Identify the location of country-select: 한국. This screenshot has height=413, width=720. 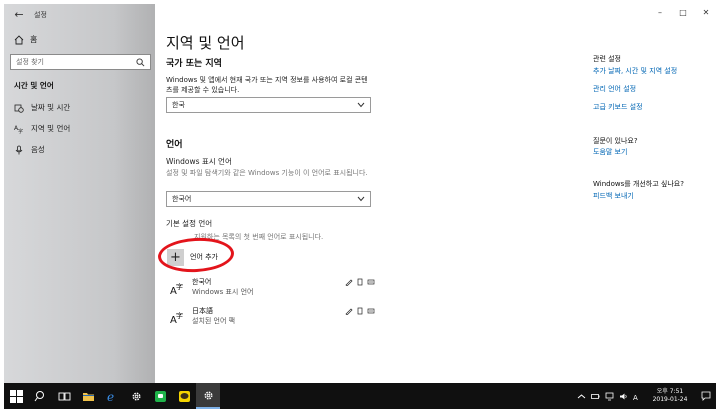
(268, 105).